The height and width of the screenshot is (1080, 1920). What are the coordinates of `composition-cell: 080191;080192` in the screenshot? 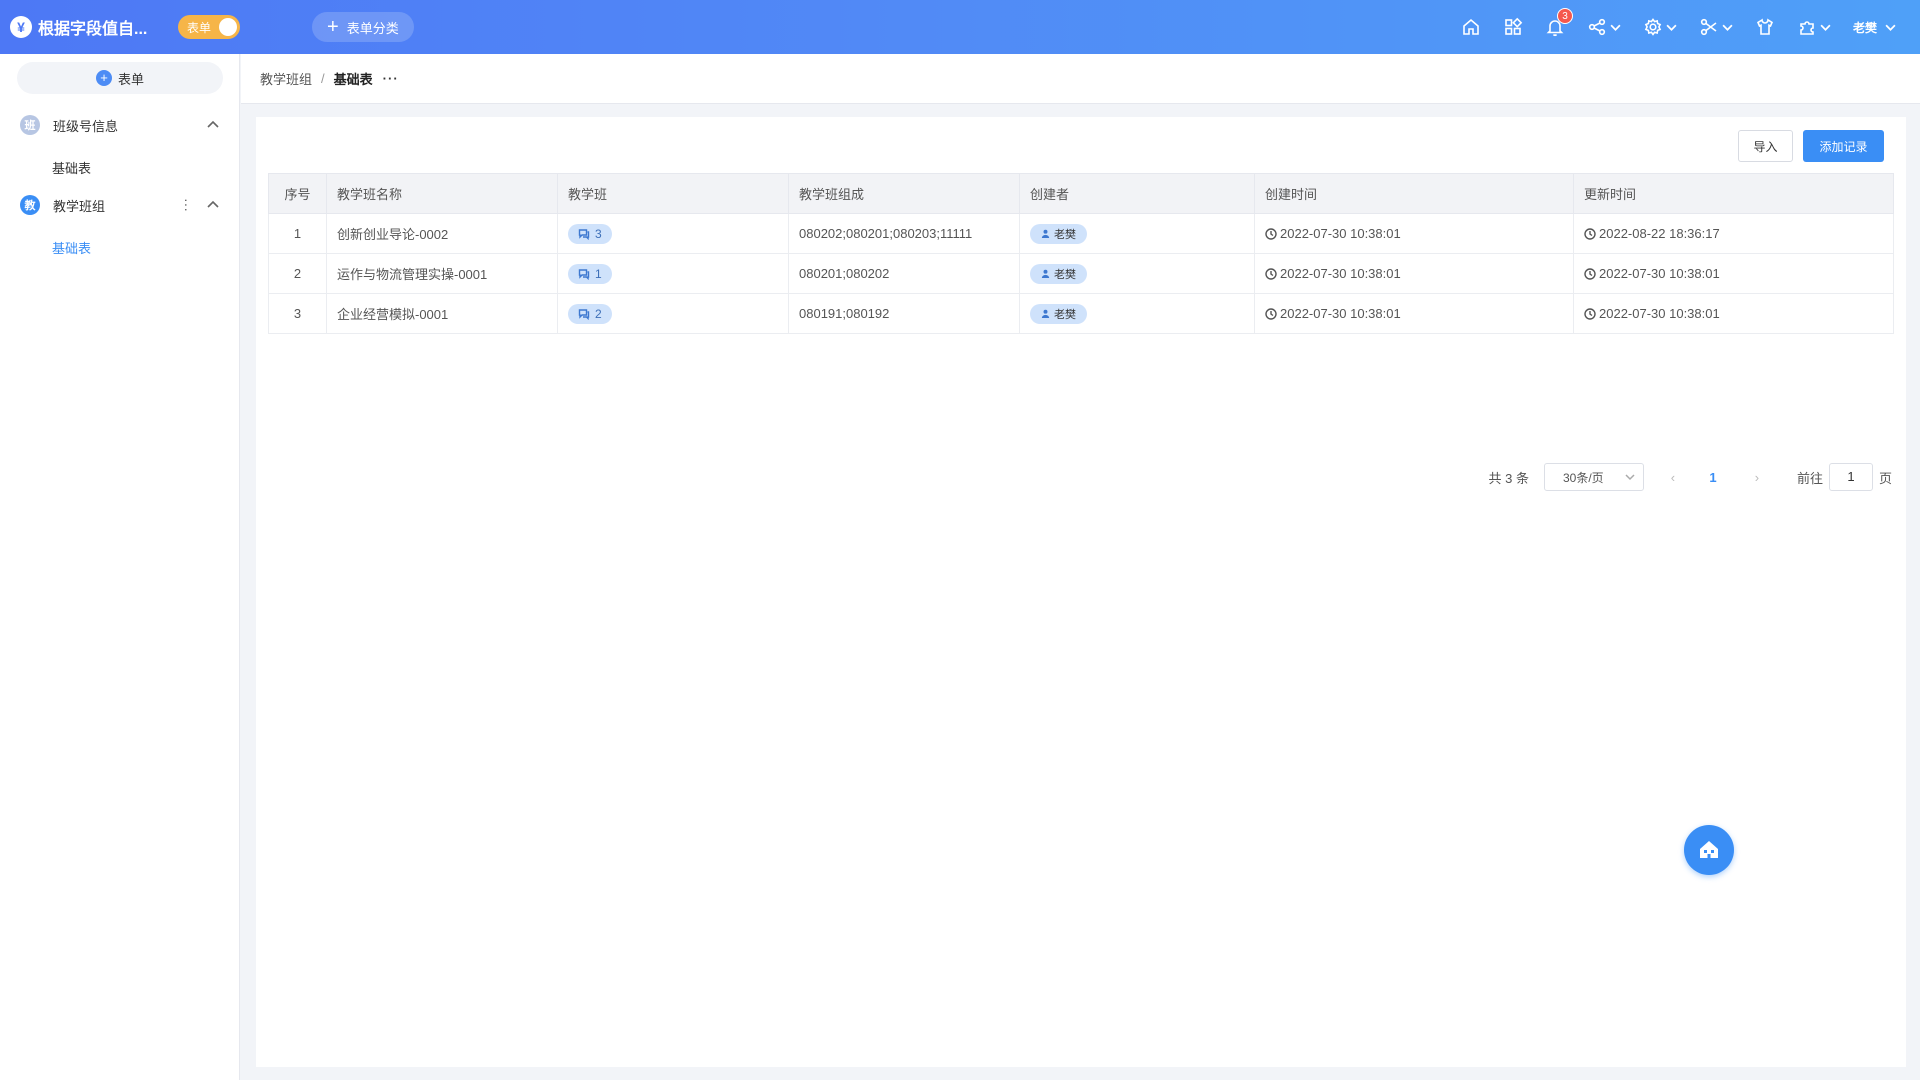 It's located at (904, 313).